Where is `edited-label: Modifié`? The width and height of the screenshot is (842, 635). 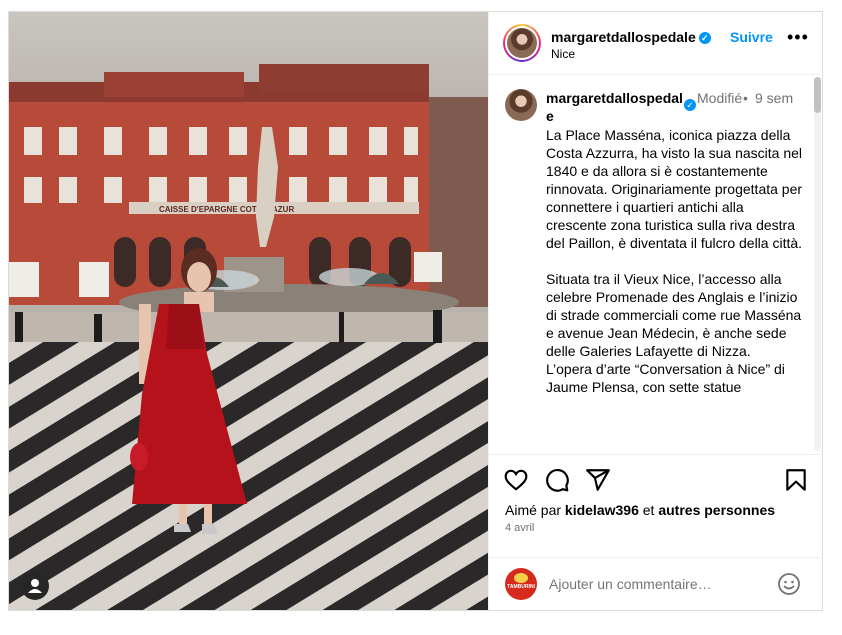
edited-label: Modifié is located at coordinates (720, 98).